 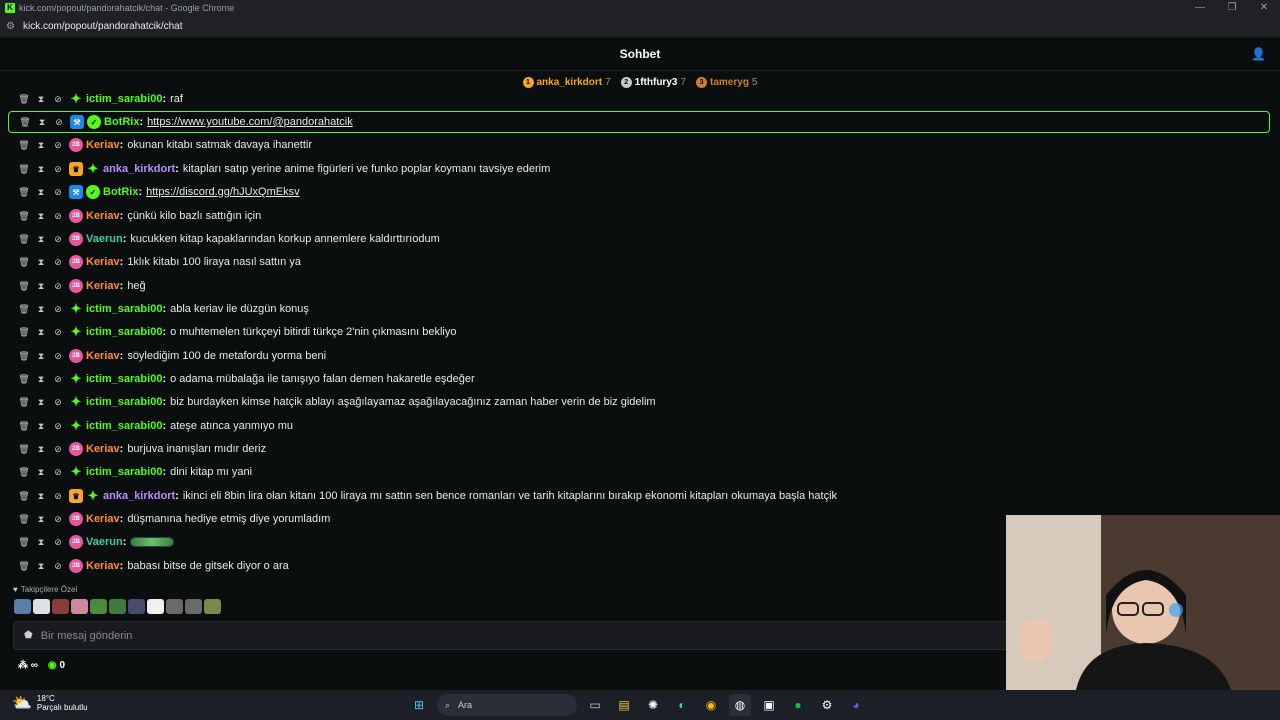 I want to click on leaderboard-entry: 1 anka_kirkdort 7, so click(x=566, y=82).